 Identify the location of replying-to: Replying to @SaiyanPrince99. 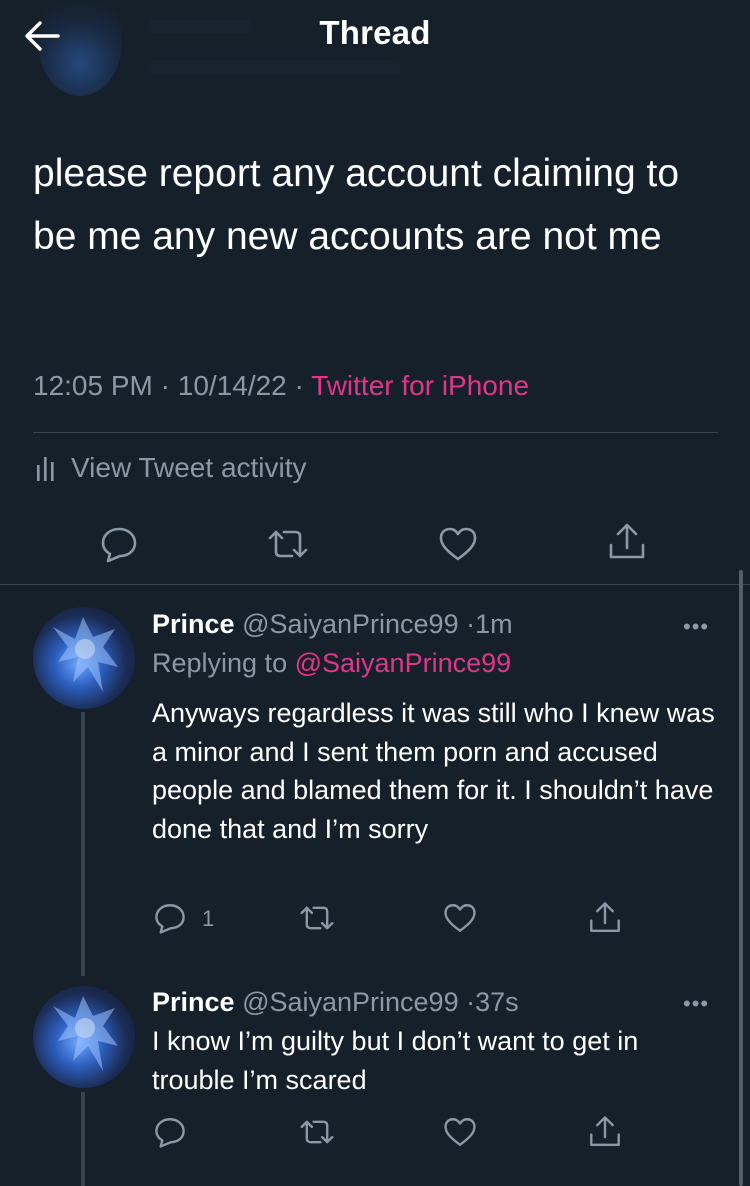
(331, 663).